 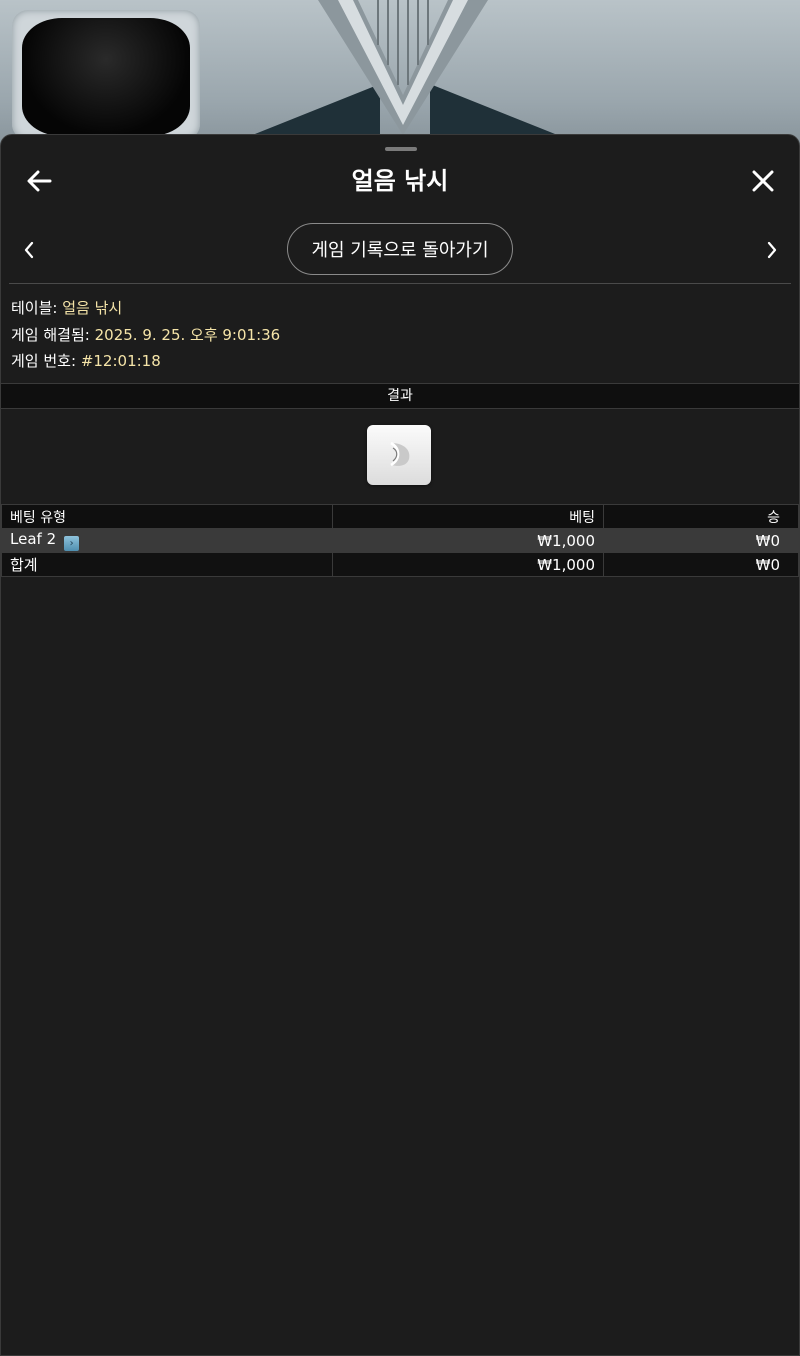 What do you see at coordinates (167, 540) in the screenshot?
I see `bet-type-cell: Leaf 2 ›` at bounding box center [167, 540].